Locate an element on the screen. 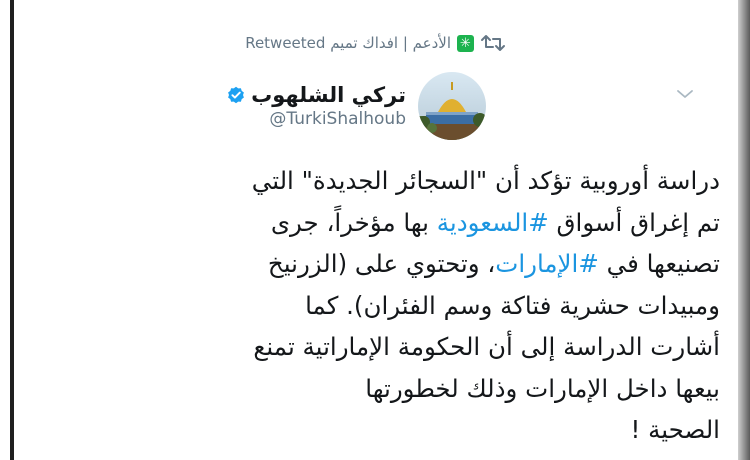 The image size is (750, 460). tweet-text-segment: ، وتحتوي على (الزرنيخ is located at coordinates (381, 263).